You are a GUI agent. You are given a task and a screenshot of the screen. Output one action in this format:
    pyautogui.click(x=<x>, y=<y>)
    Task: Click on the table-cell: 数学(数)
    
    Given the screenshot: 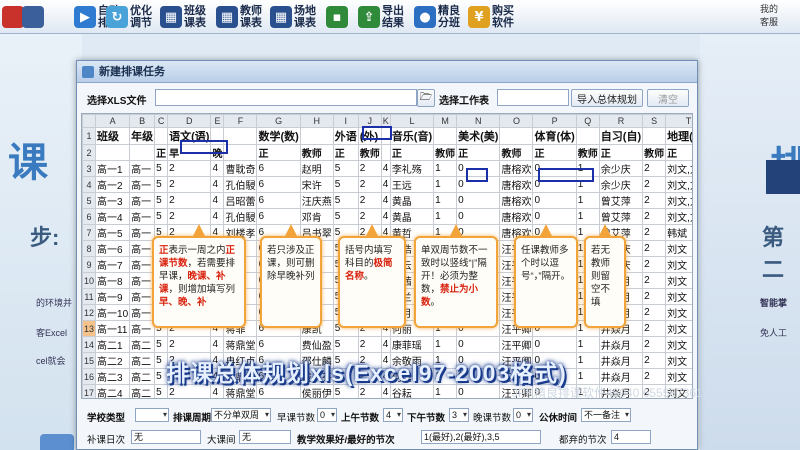 What is the action you would take?
    pyautogui.click(x=278, y=136)
    